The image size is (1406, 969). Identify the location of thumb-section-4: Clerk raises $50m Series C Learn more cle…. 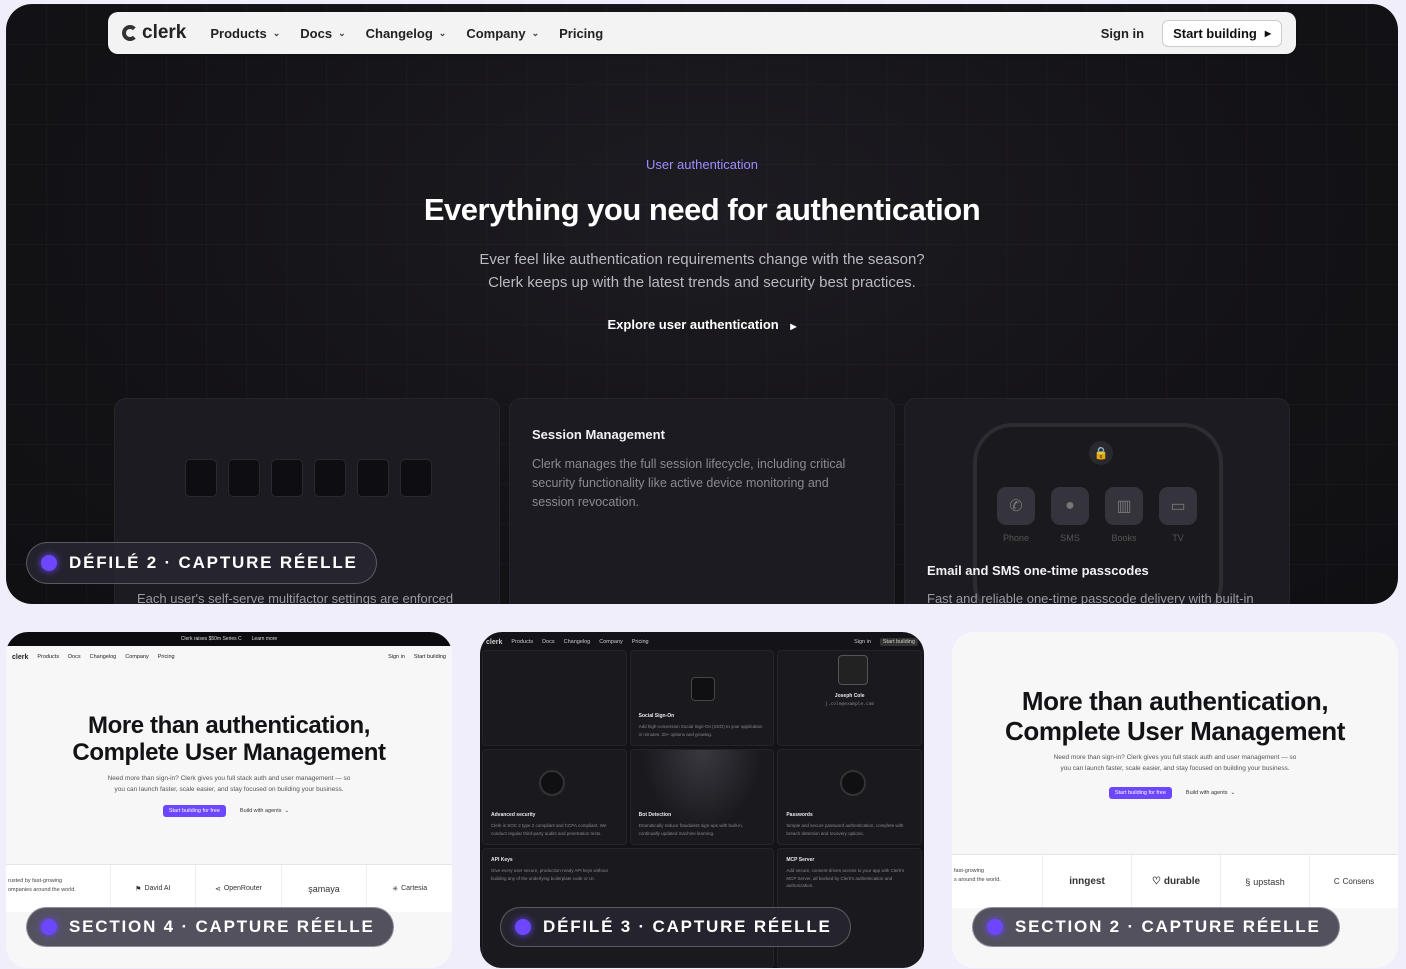
(229, 800).